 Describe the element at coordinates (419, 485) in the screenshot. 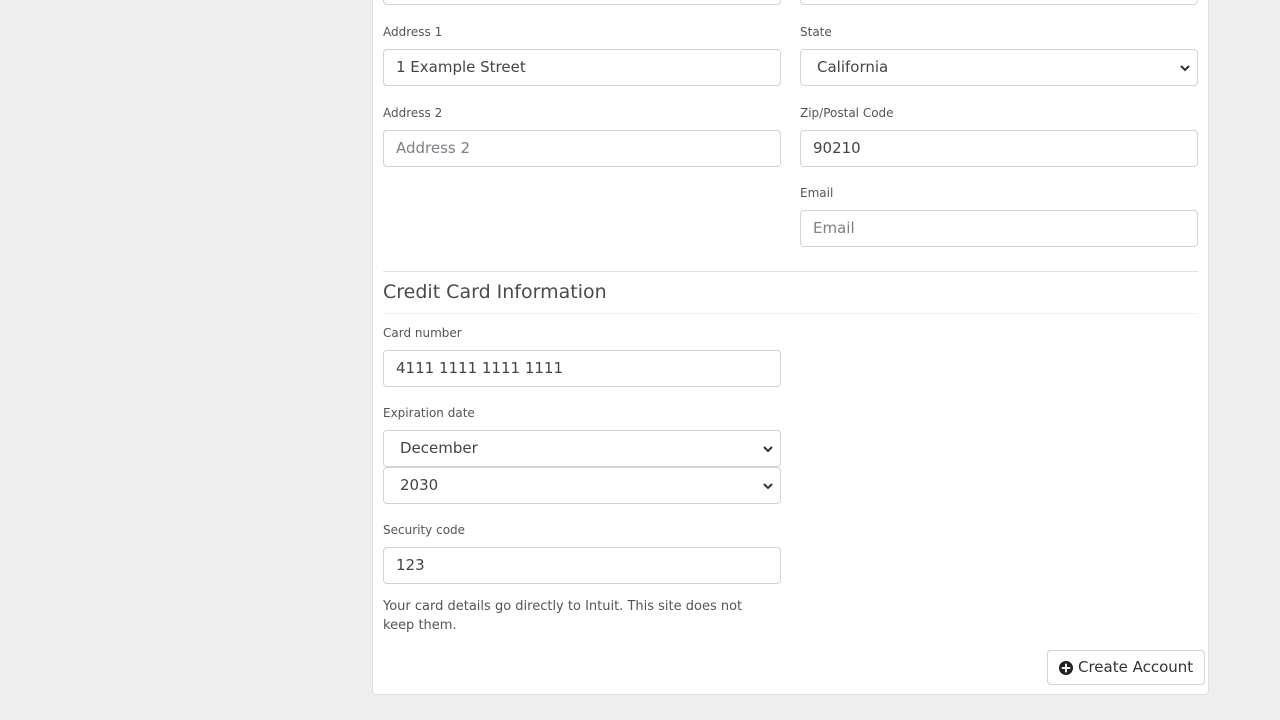

I see `expiration-year-value: 2030` at that location.